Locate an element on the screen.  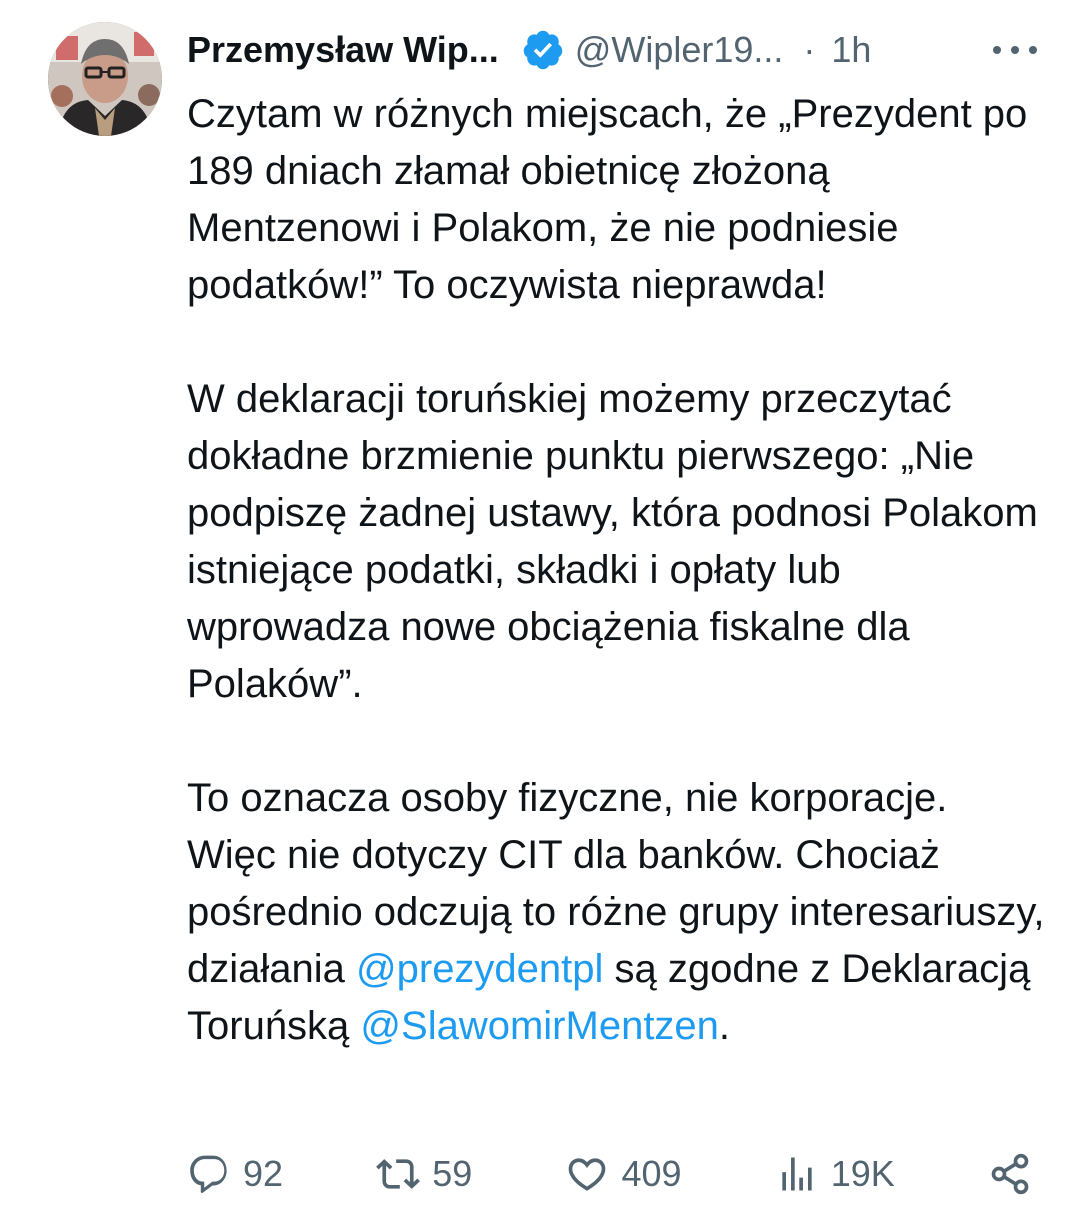
avatar-photo is located at coordinates (105, 79).